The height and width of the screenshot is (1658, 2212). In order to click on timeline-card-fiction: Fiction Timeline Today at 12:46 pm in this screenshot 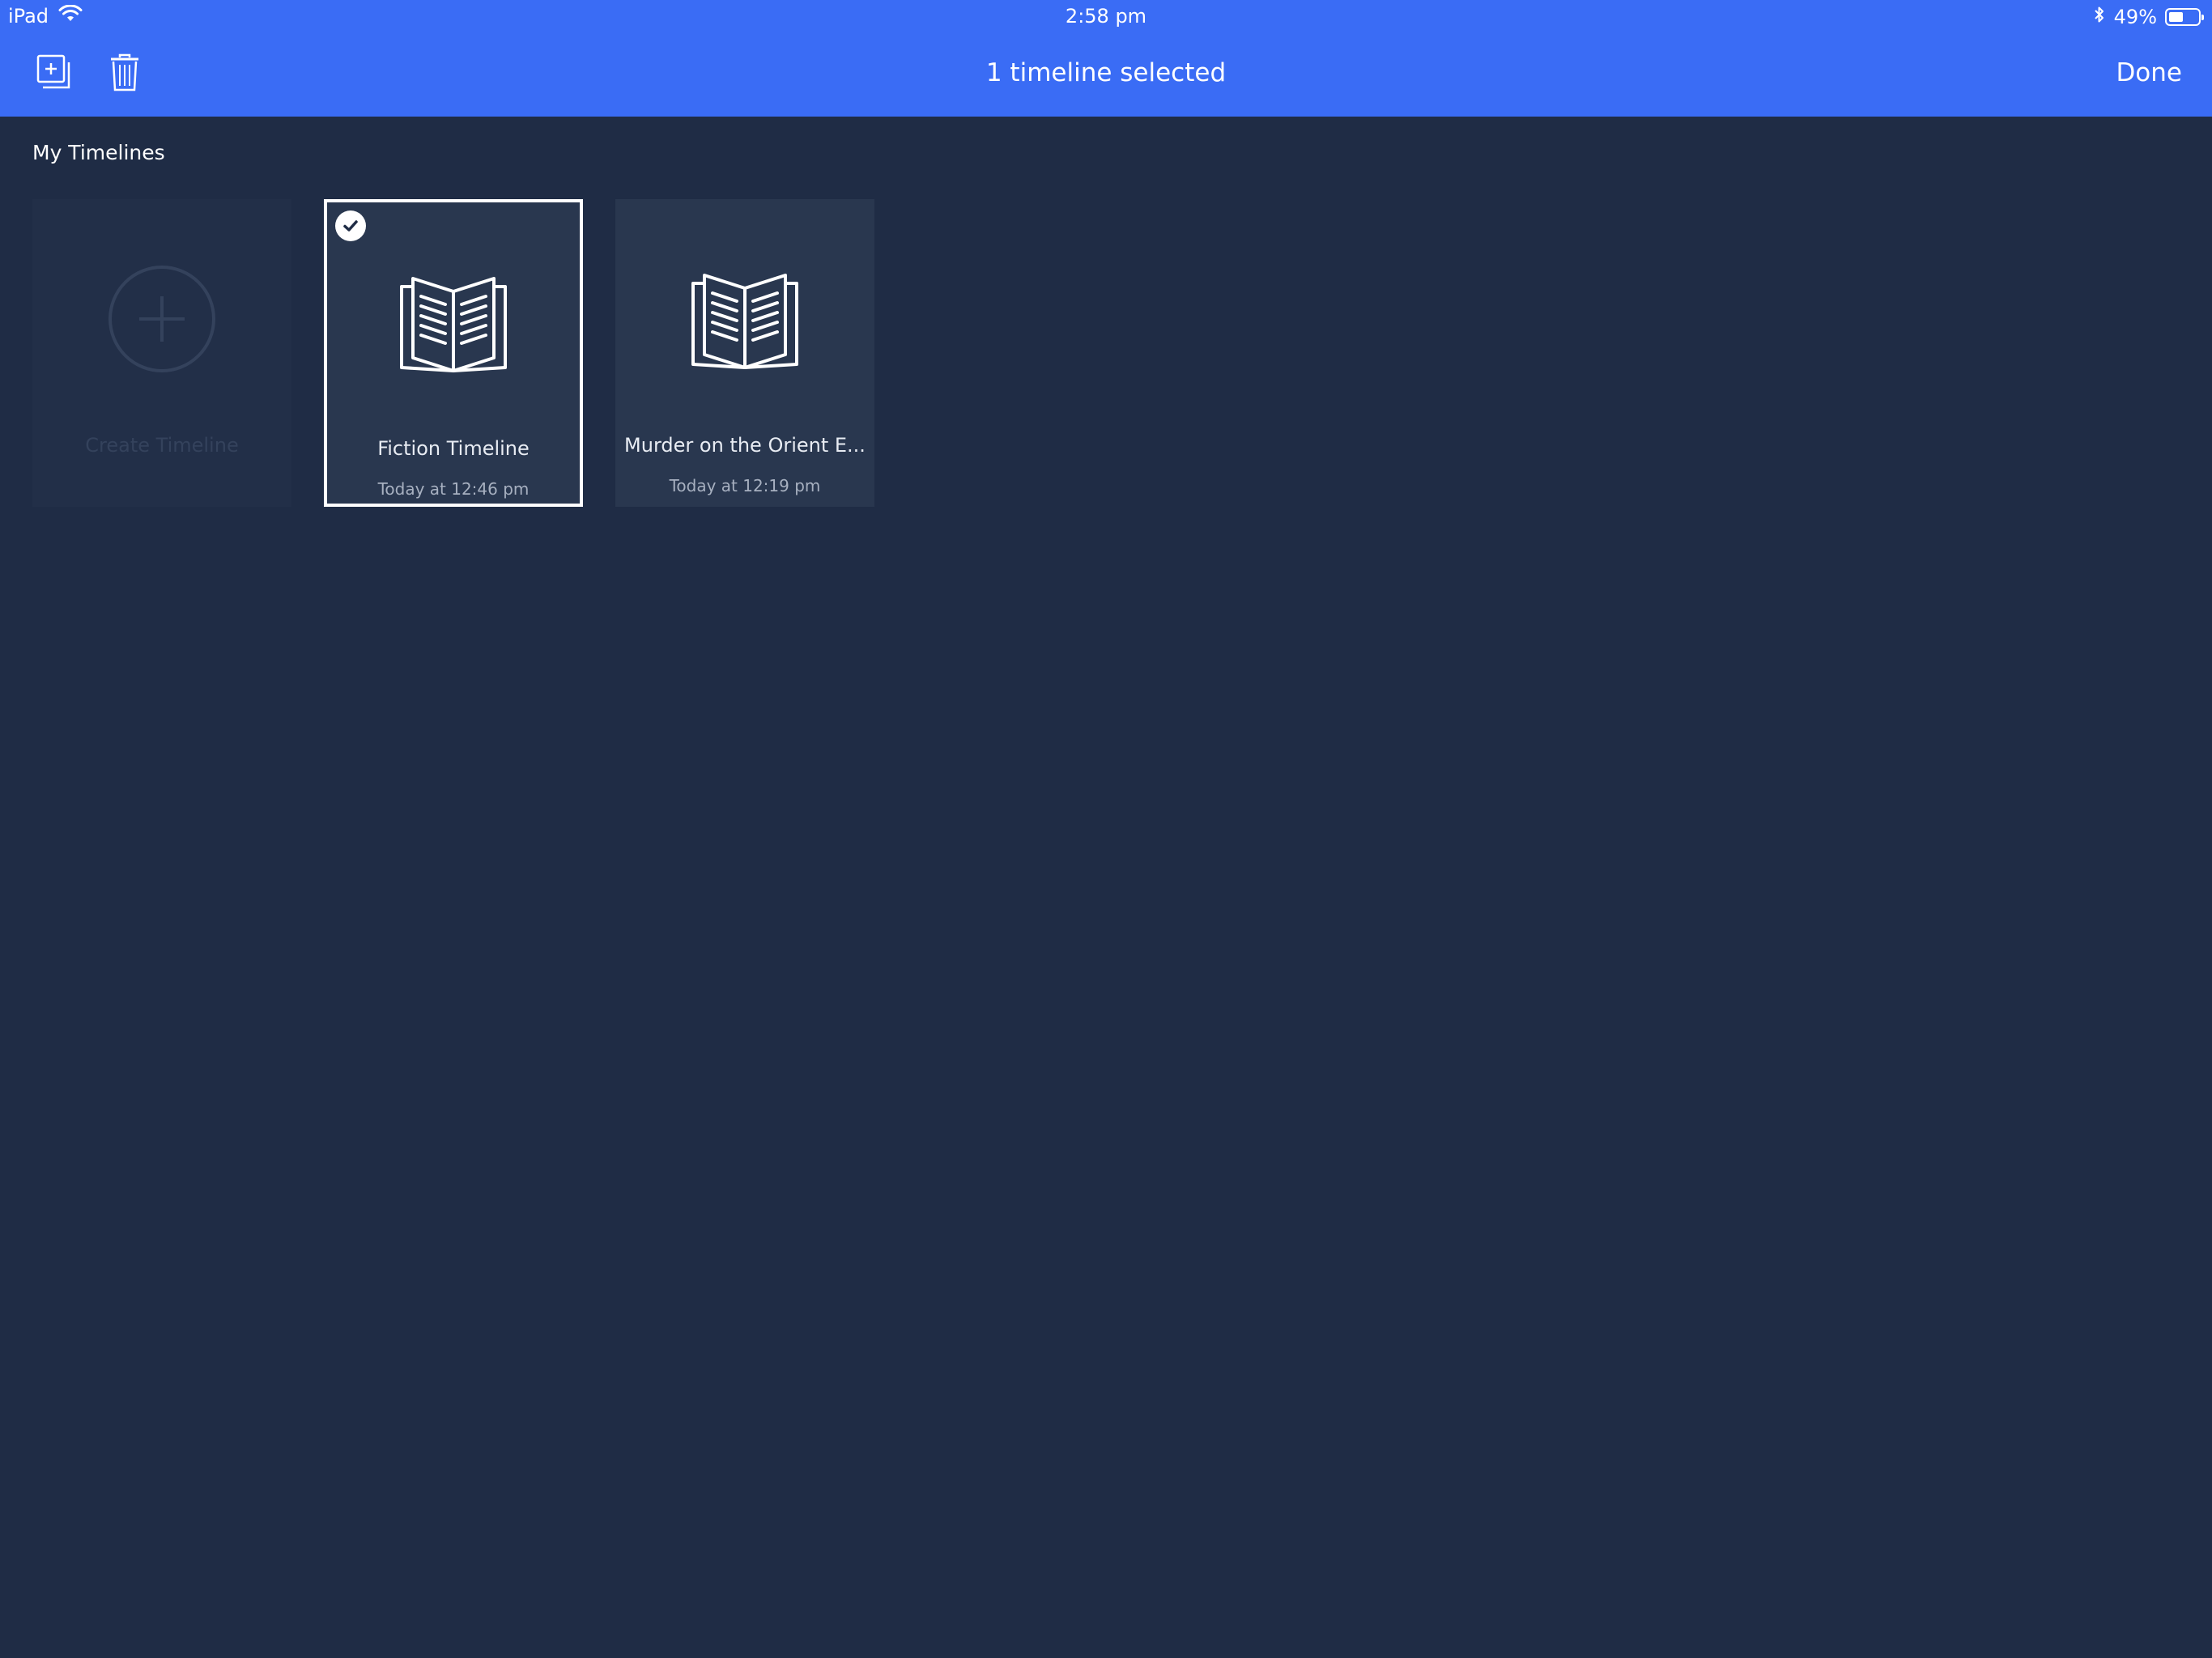, I will do `click(454, 353)`.